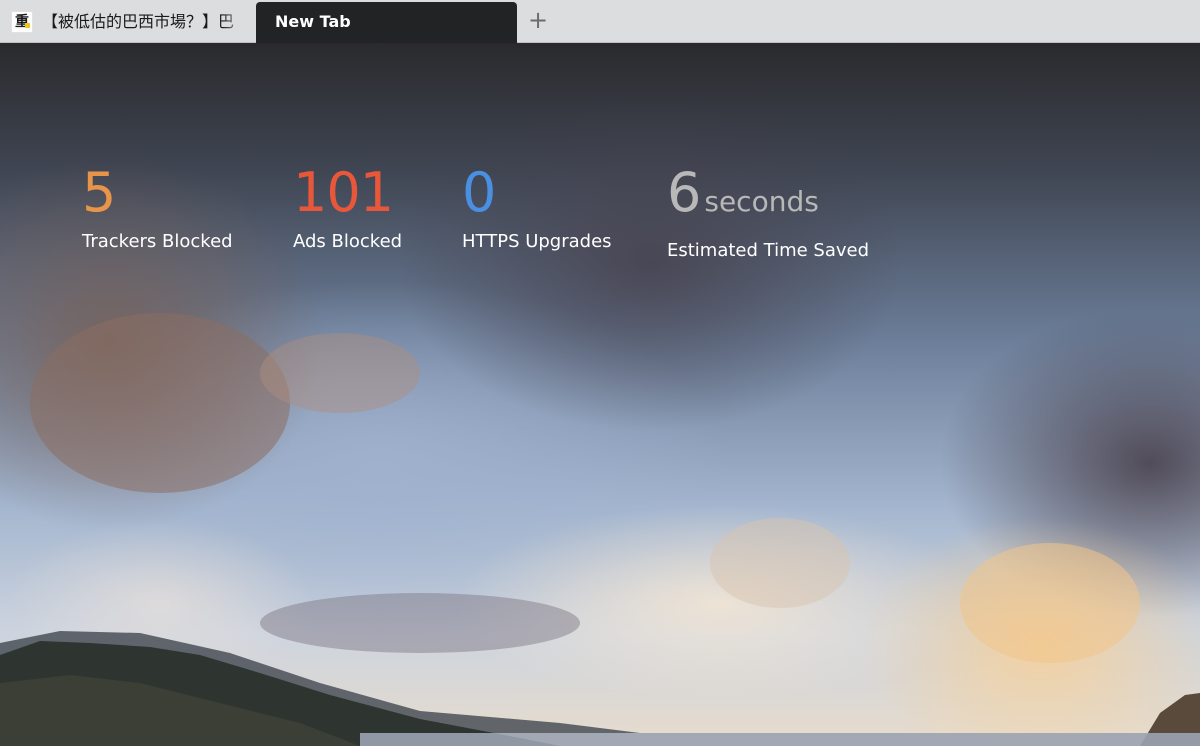 Image resolution: width=1200 pixels, height=746 pixels. What do you see at coordinates (537, 241) in the screenshot?
I see `https-upgrades-label: HTTPS Upgrades` at bounding box center [537, 241].